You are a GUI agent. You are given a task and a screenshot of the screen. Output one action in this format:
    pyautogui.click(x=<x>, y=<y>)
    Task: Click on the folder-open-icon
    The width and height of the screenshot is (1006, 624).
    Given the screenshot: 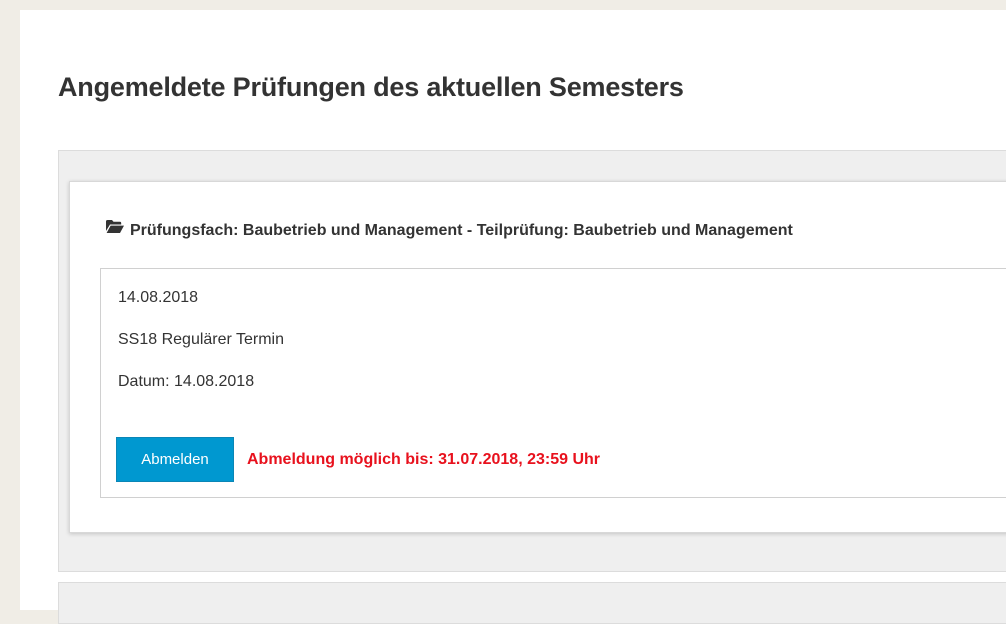 What is the action you would take?
    pyautogui.click(x=115, y=229)
    